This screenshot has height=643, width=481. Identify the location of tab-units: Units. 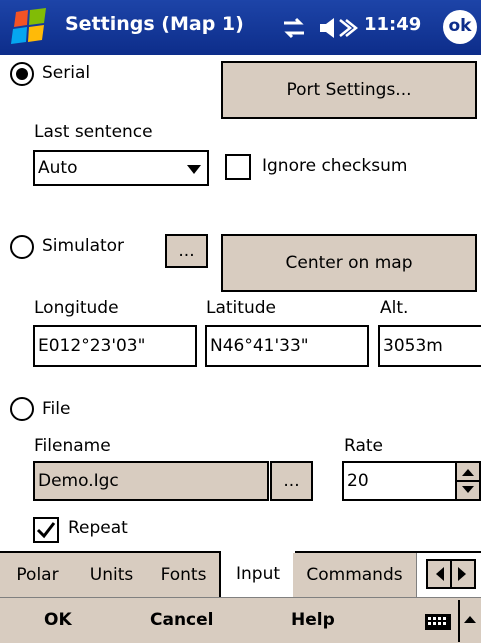
(112, 575).